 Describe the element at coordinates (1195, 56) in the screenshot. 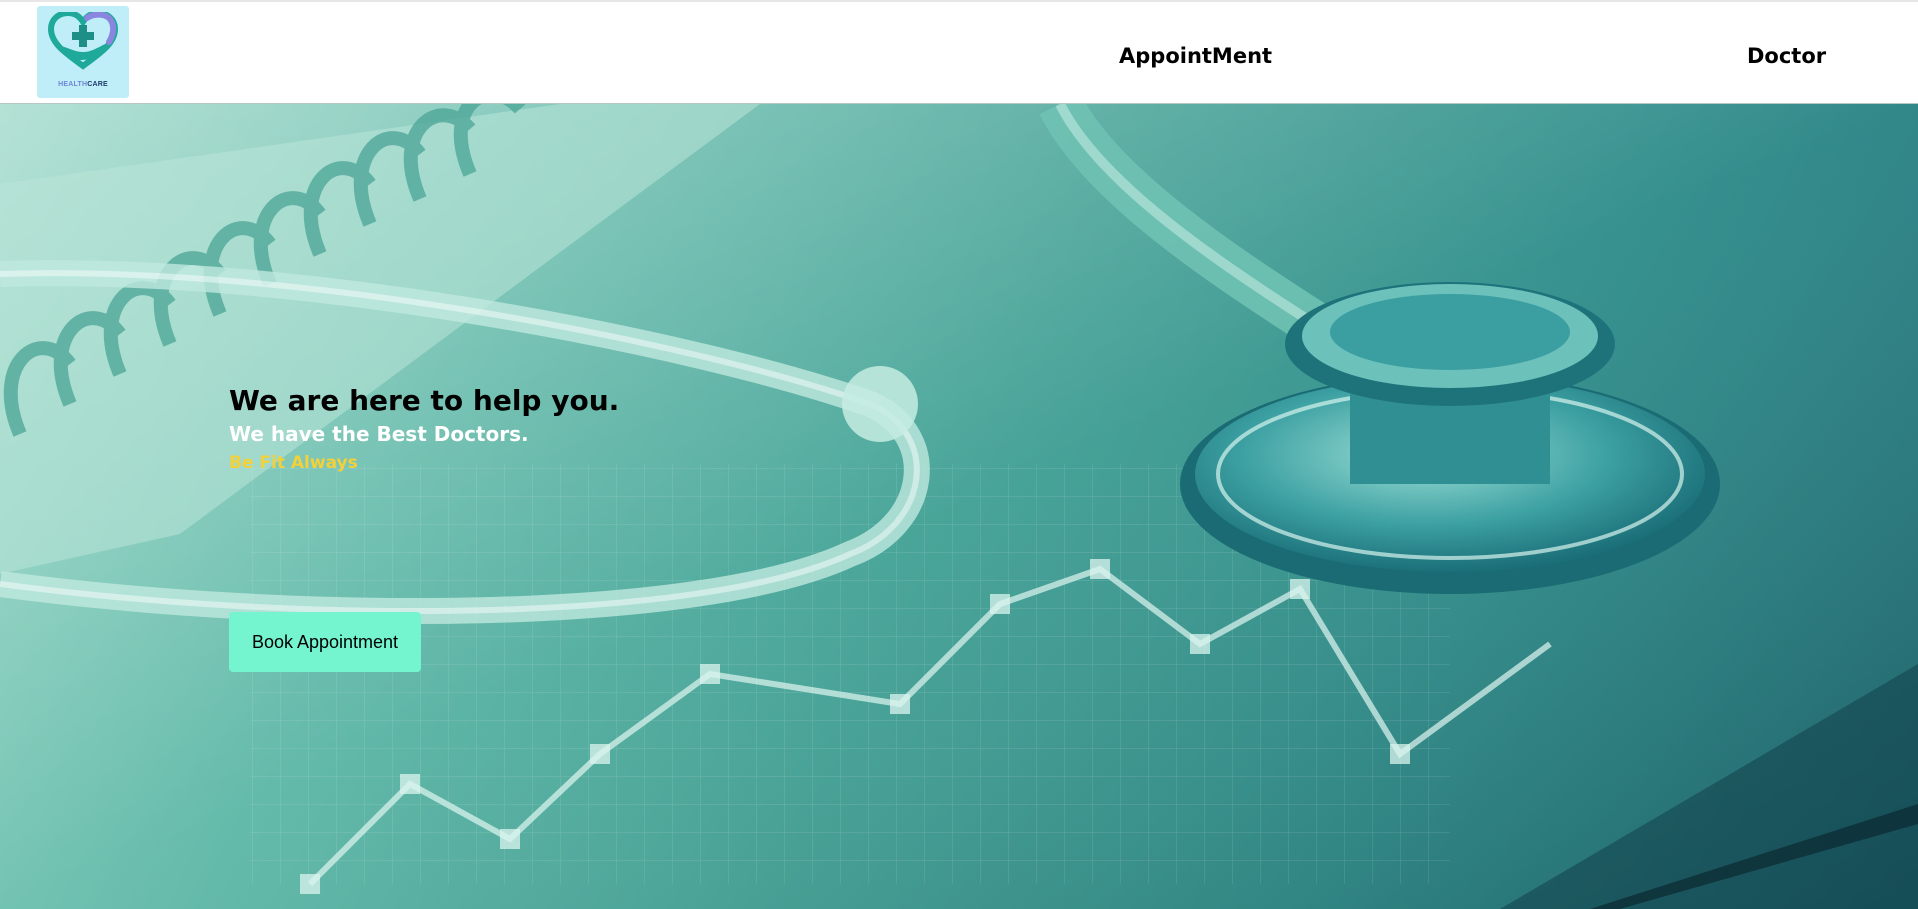

I see `nav-appointment-link: AppointMent` at that location.